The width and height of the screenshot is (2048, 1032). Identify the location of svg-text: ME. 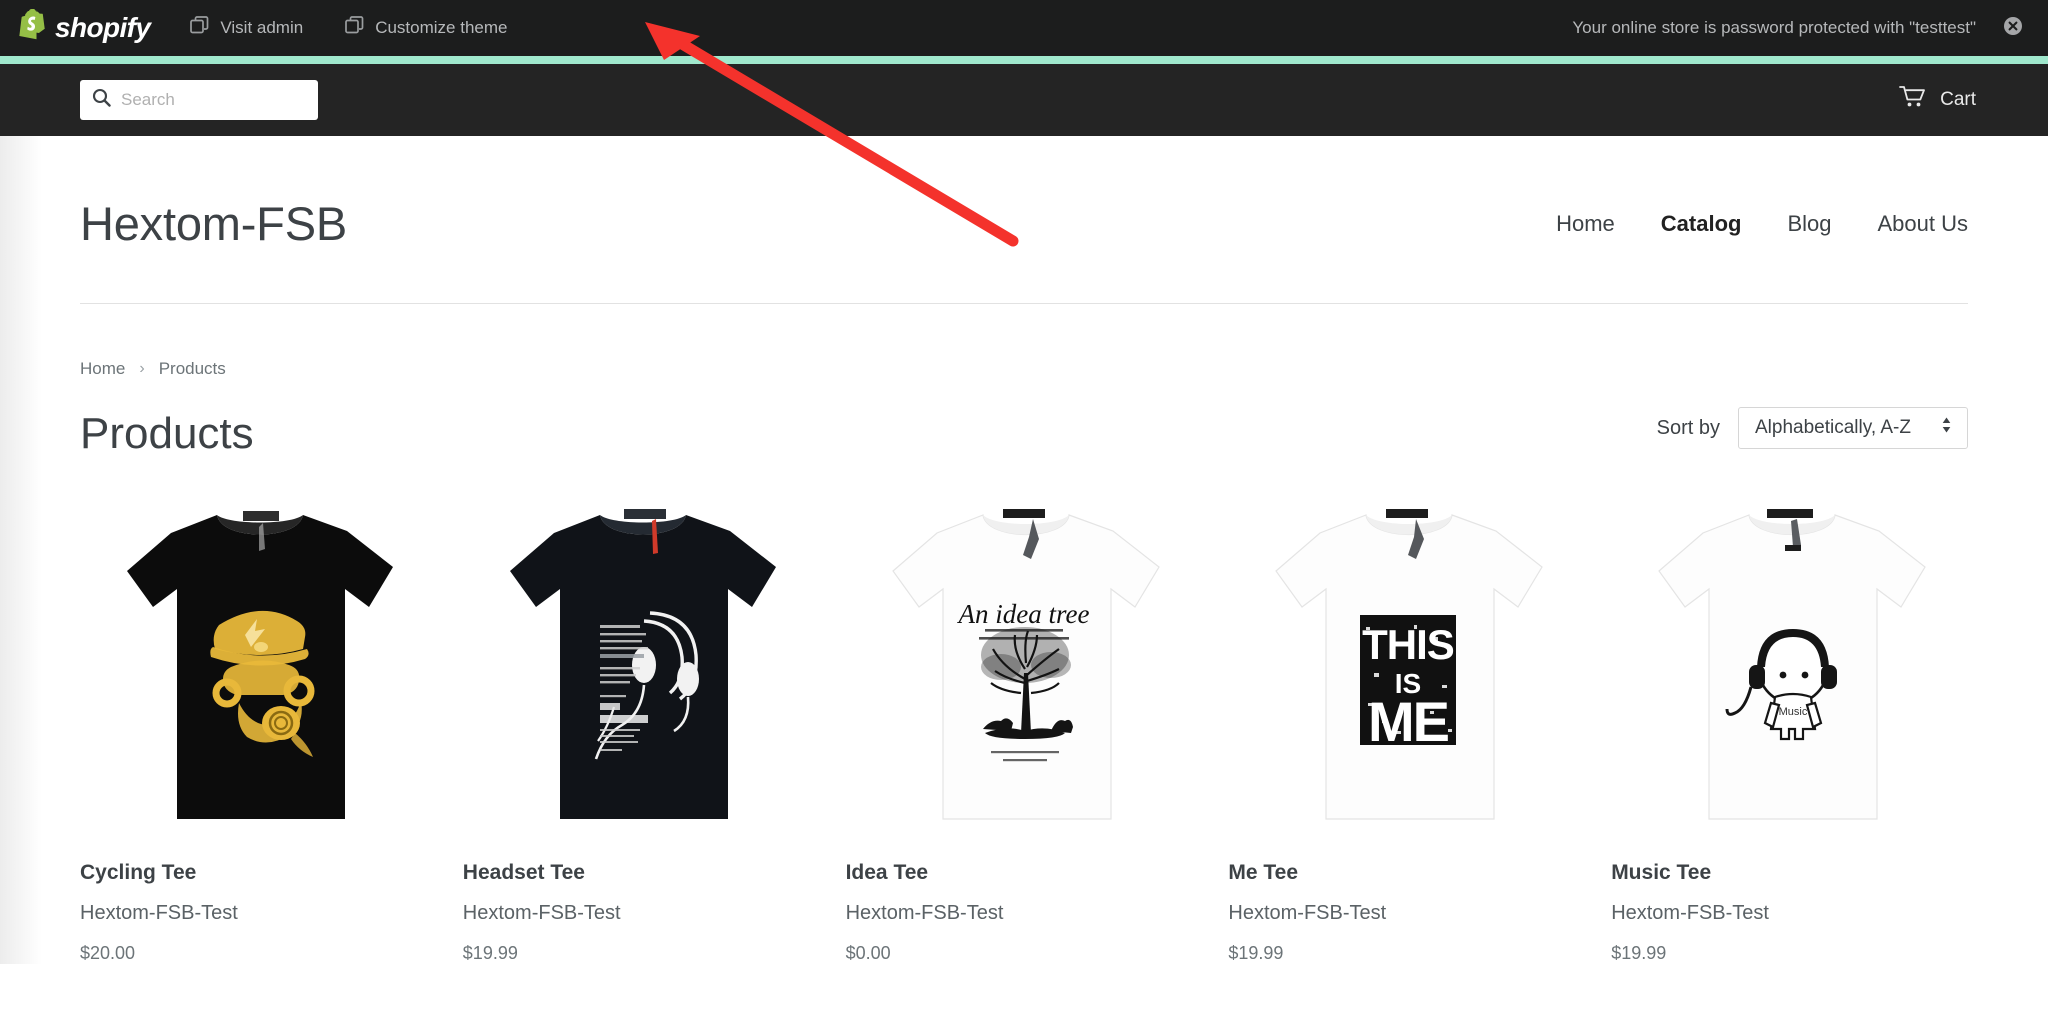
(1408, 721).